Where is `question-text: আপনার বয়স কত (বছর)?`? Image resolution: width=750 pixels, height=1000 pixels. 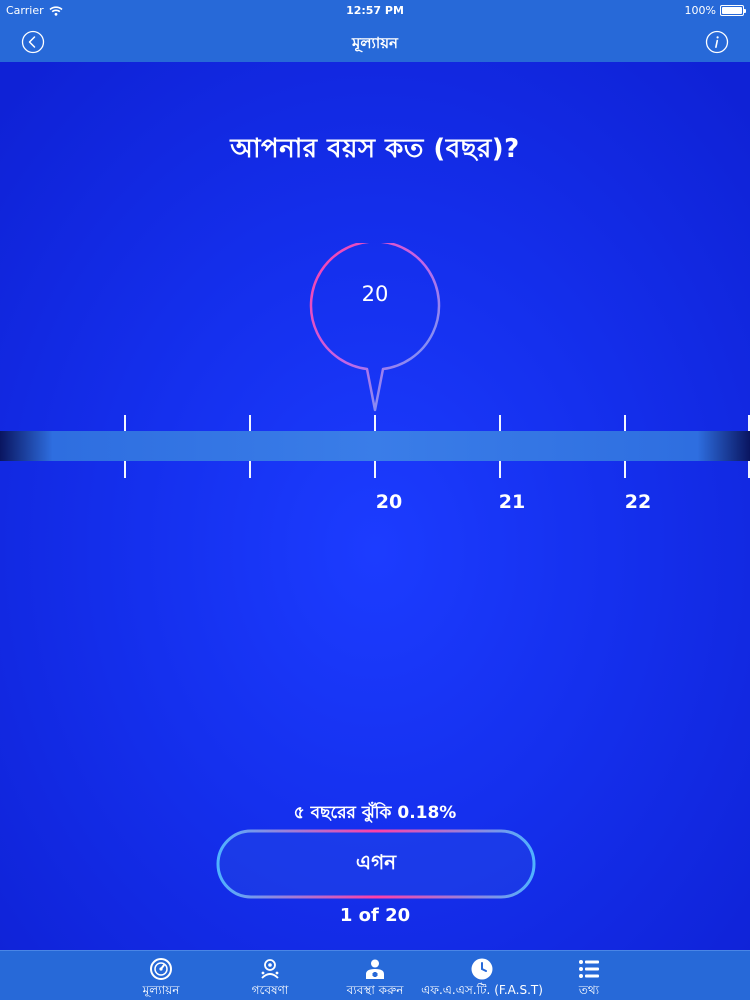
question-text: আপনার বয়স কত (বছর)? is located at coordinates (375, 149).